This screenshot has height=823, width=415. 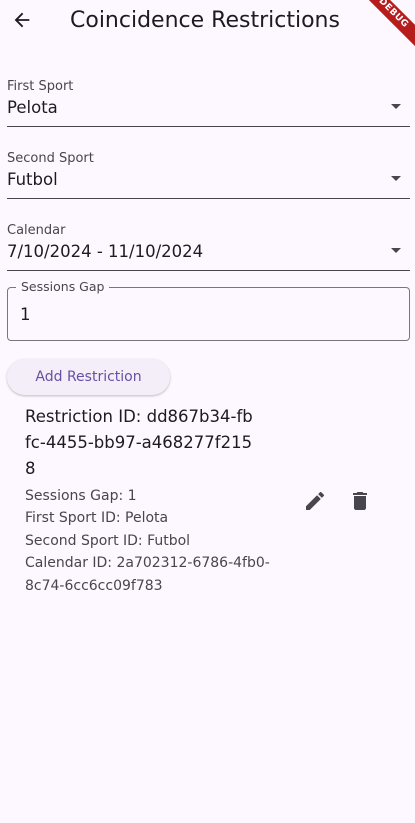 What do you see at coordinates (208, 247) in the screenshot?
I see `calendar-dropdown: Calendar 7/10/2024 - 11/10/2024` at bounding box center [208, 247].